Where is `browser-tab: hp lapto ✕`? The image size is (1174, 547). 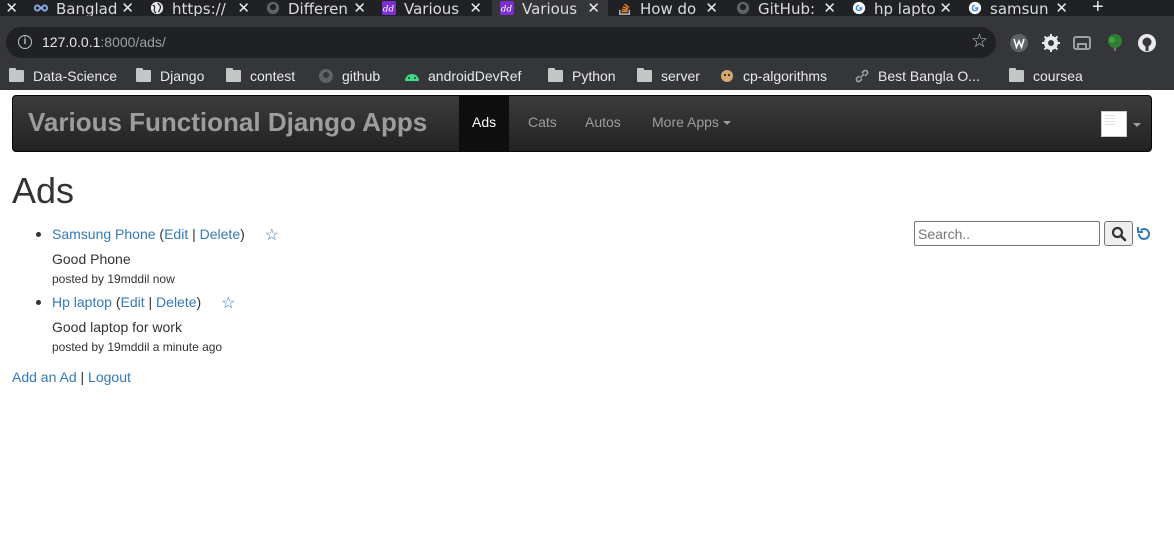 browser-tab: hp lapto ✕ is located at coordinates (902, 8).